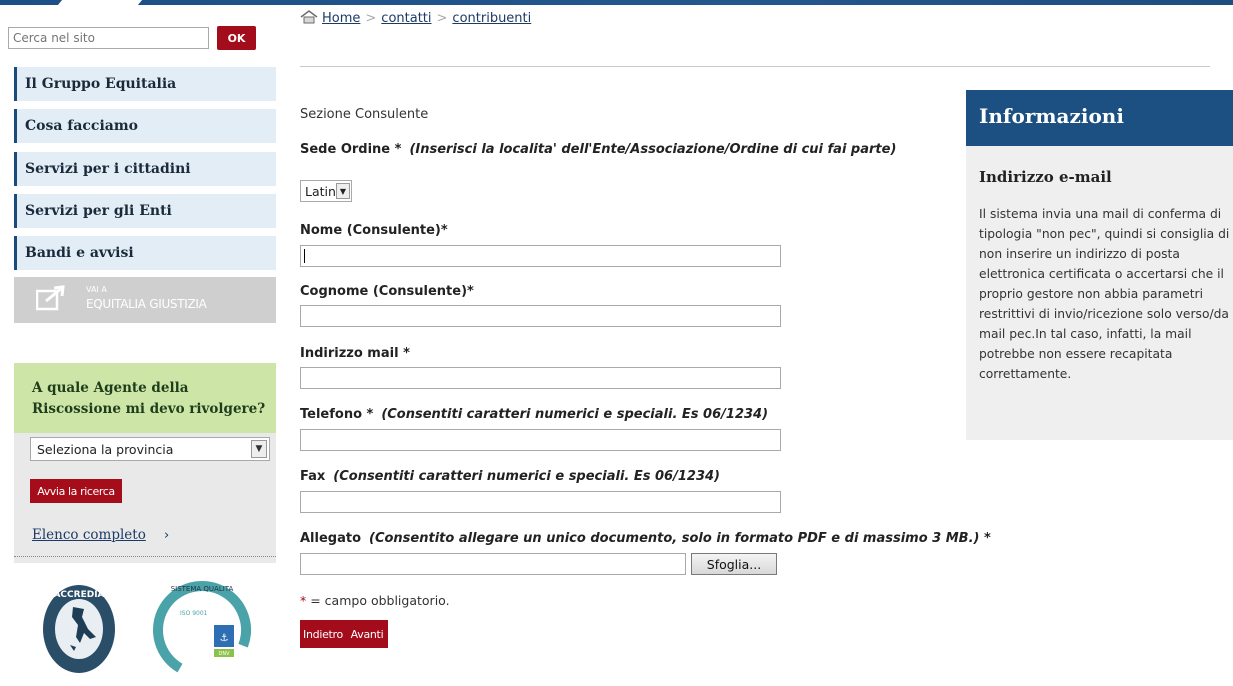 Image resolution: width=1233 pixels, height=686 pixels. Describe the element at coordinates (303, 600) in the screenshot. I see `required-star: *` at that location.